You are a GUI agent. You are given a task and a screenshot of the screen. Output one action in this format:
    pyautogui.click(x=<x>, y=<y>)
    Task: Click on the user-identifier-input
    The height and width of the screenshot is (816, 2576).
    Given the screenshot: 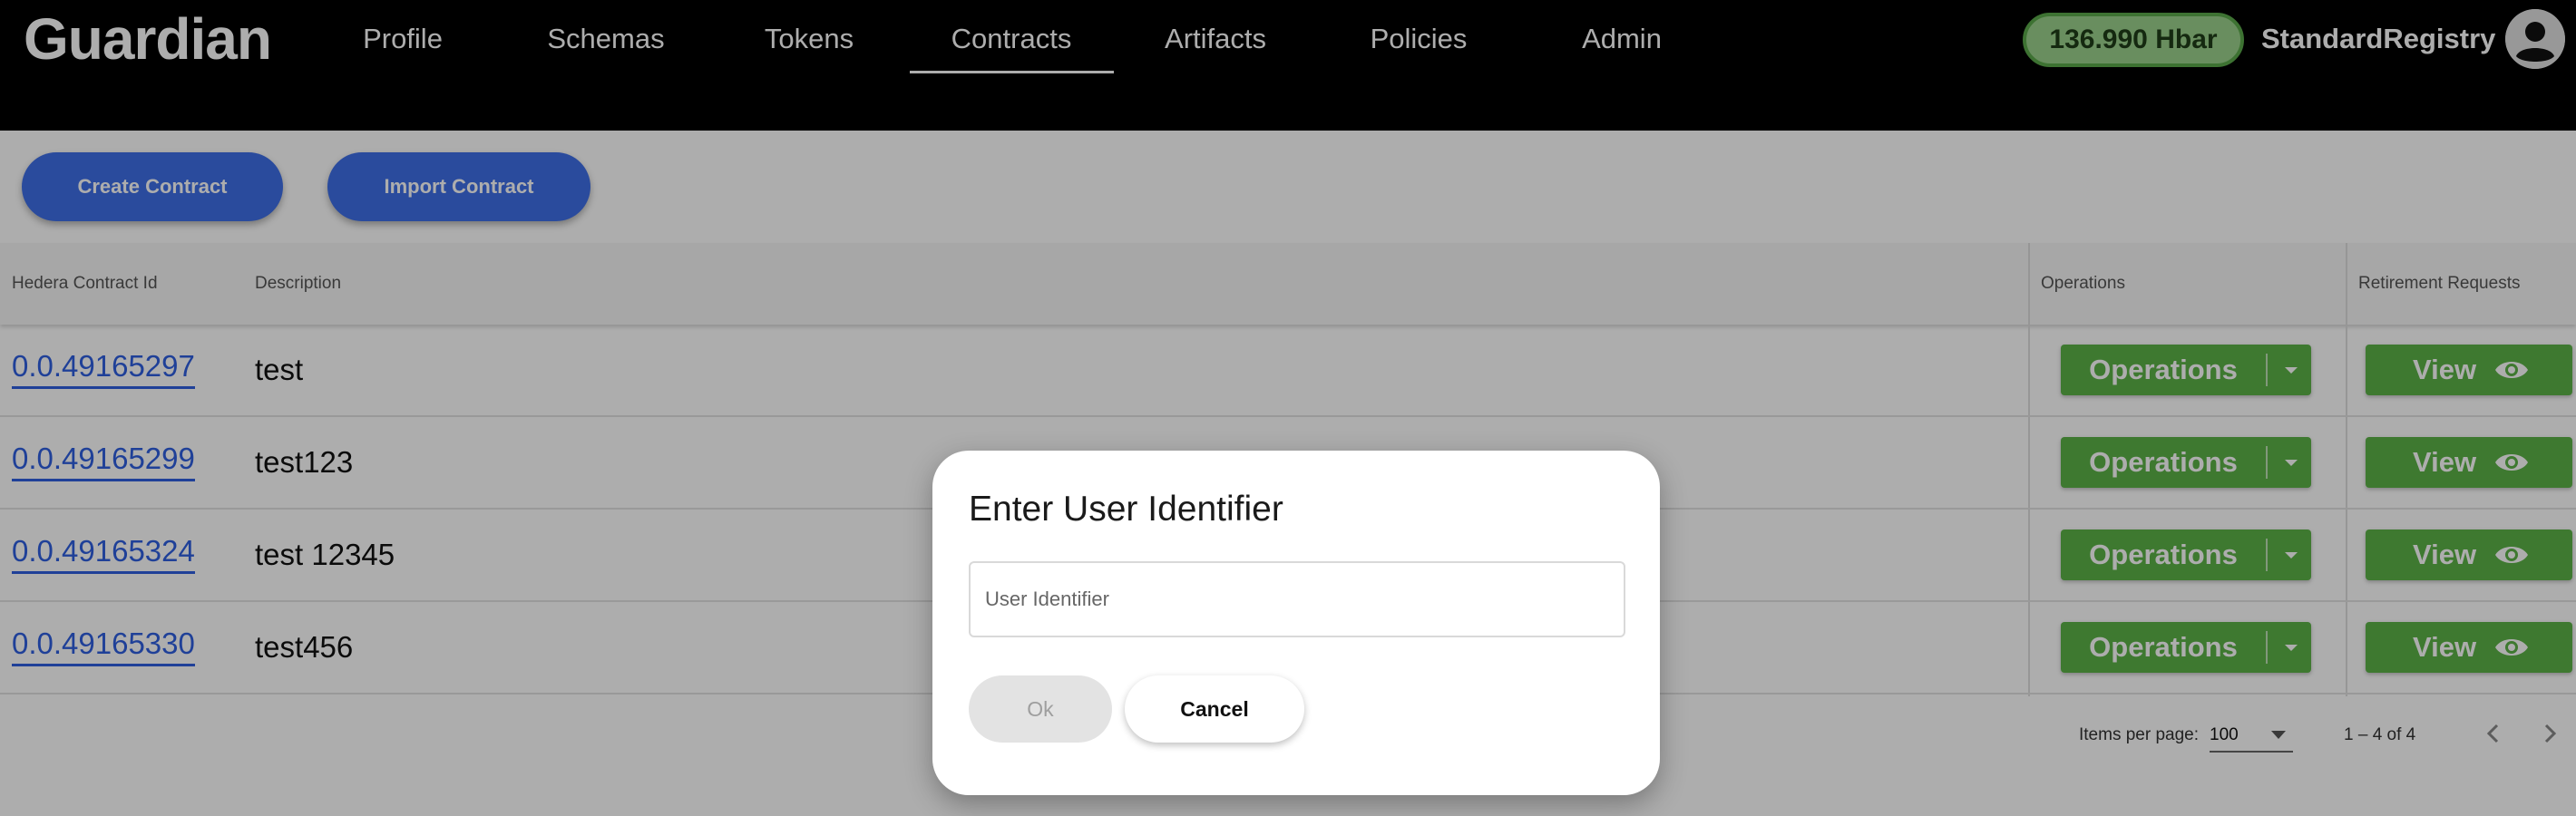 What is the action you would take?
    pyautogui.click(x=1297, y=599)
    